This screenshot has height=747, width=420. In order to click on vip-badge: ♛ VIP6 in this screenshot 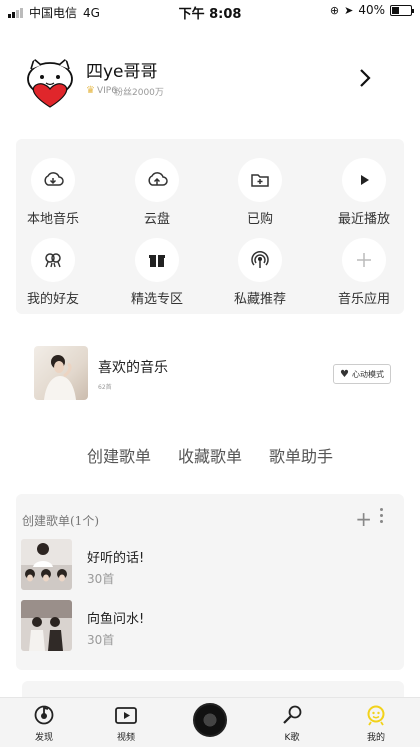, I will do `click(101, 90)`.